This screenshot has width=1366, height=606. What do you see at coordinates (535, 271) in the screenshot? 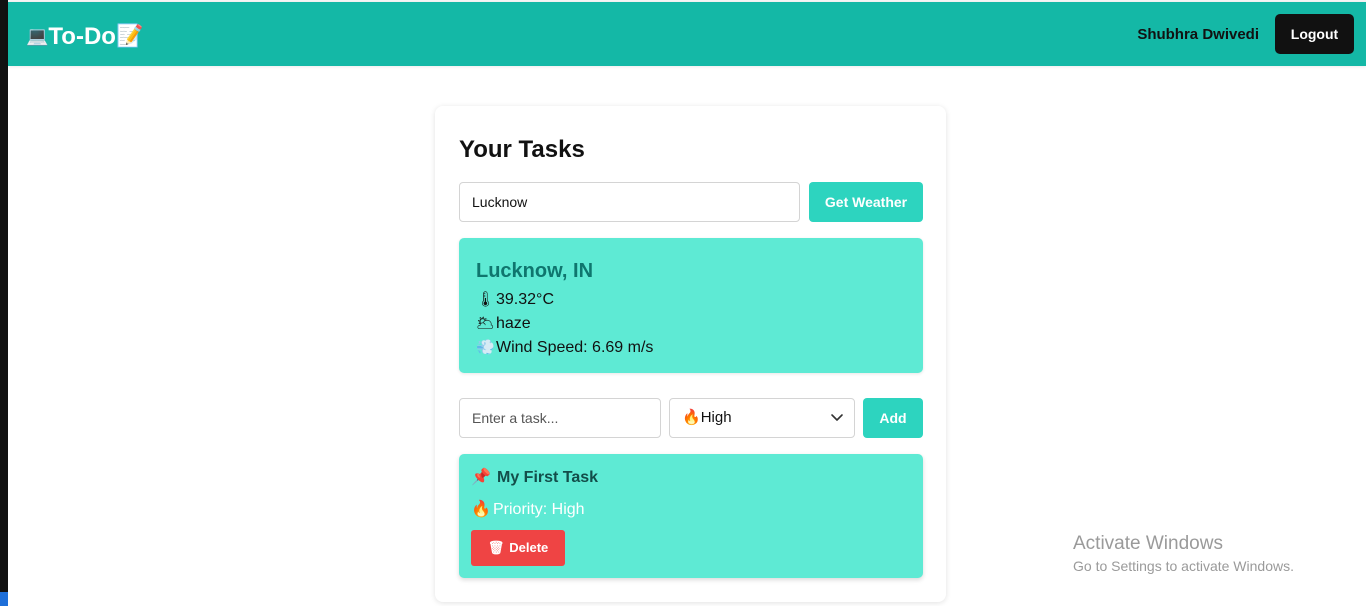
I see `weather-location: Lucknow, IN` at bounding box center [535, 271].